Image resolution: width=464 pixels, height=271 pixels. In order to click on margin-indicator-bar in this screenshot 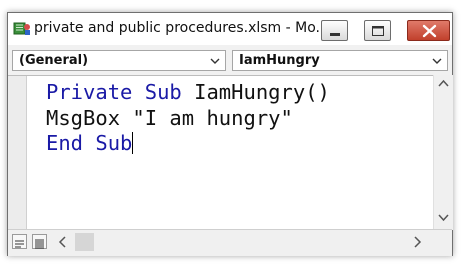, I will do `click(17, 153)`.